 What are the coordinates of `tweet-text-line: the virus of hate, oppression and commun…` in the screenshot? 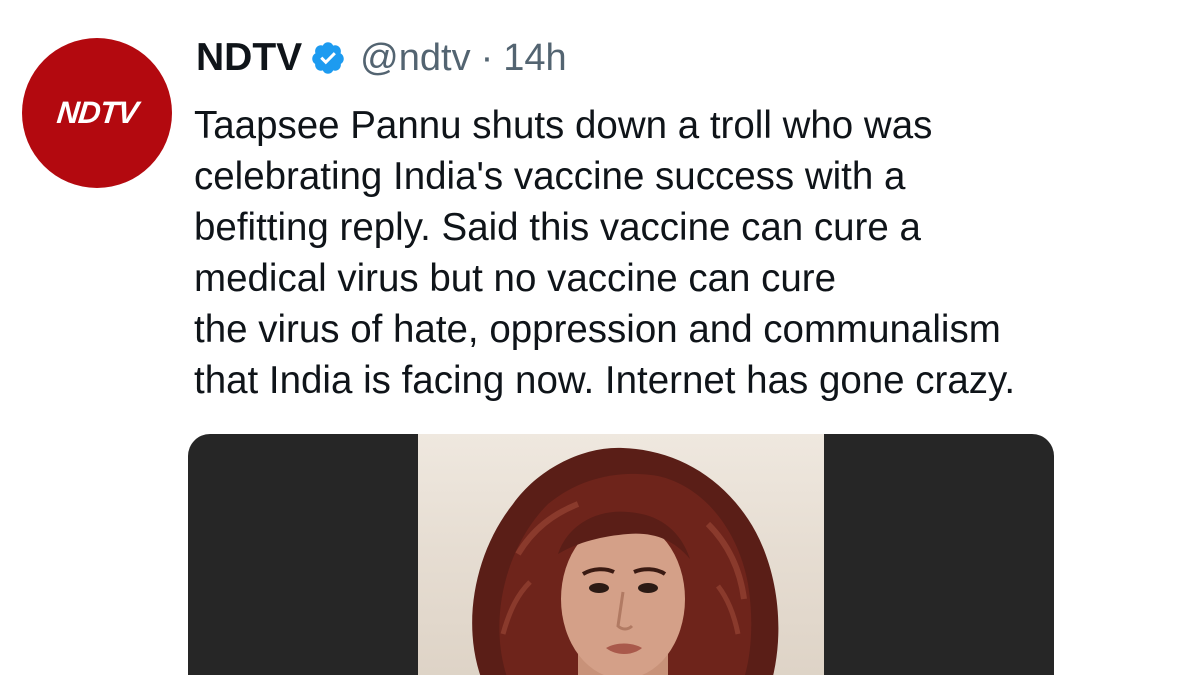 It's located at (597, 329).